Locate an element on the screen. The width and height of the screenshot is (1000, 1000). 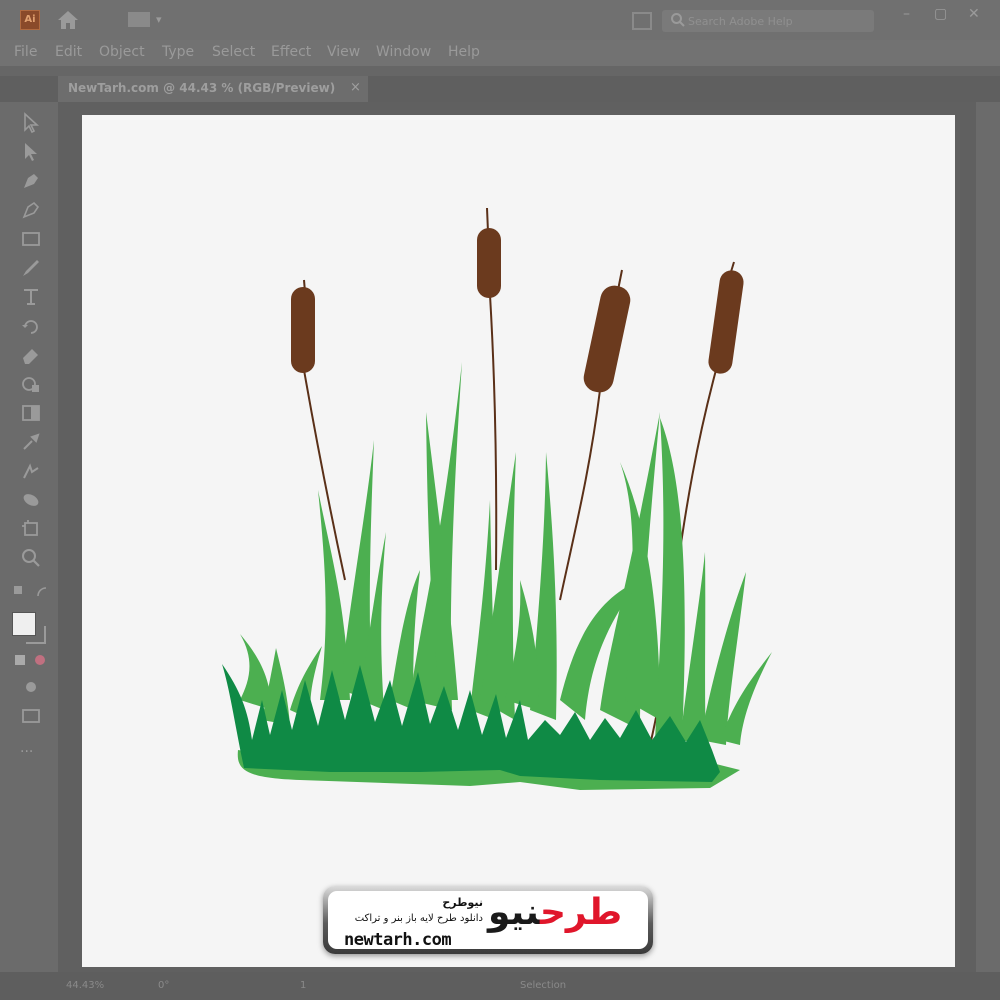
zoom-level: 44.43% is located at coordinates (85, 985).